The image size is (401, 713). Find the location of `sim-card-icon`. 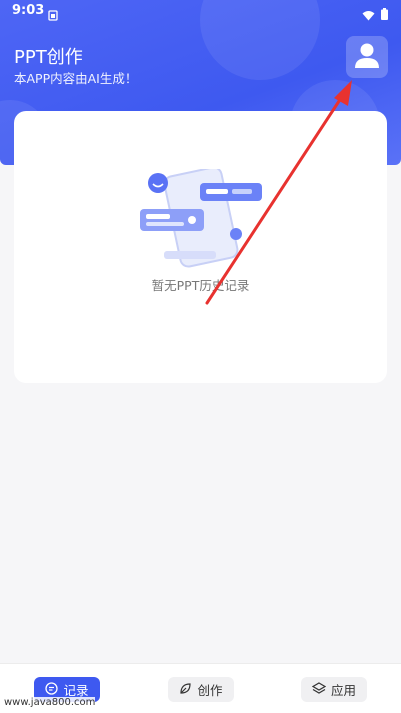

sim-card-icon is located at coordinates (53, 15).